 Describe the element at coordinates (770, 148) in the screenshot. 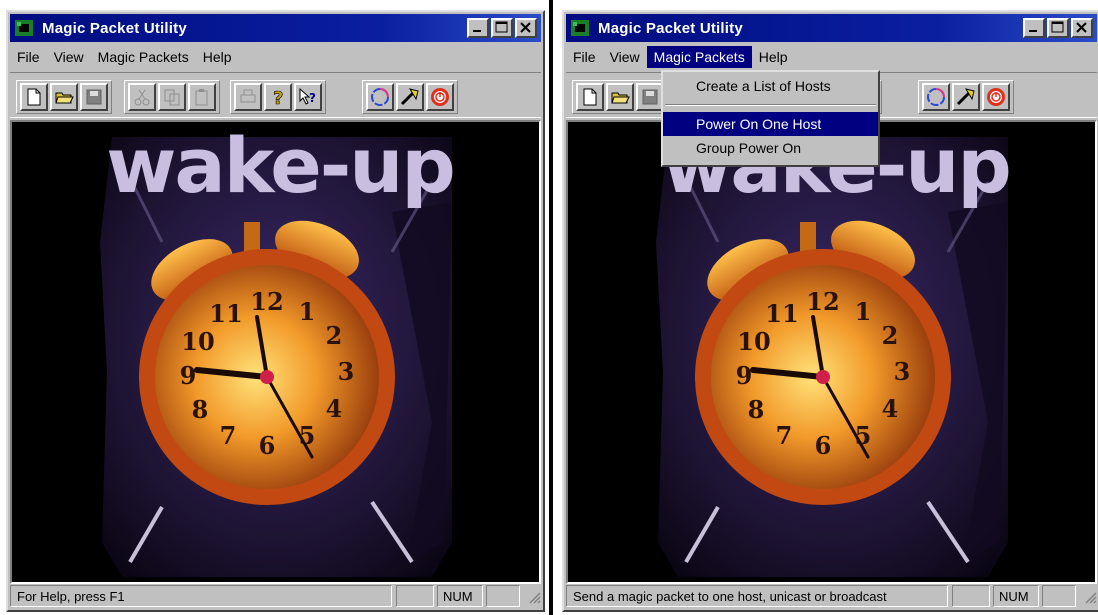

I see `menu-item-group-power-on: Group Power On` at that location.